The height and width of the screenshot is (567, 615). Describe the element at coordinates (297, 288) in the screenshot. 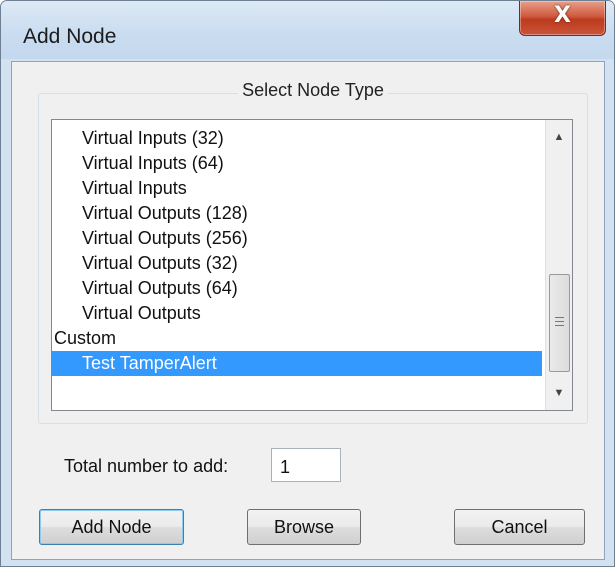

I see `list-item: Virtual Outputs (64)` at that location.